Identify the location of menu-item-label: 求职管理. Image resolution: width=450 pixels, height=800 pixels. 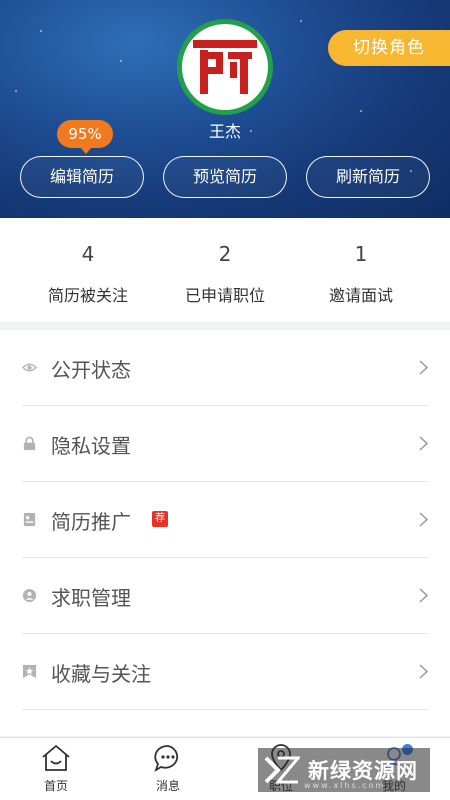
(91, 598).